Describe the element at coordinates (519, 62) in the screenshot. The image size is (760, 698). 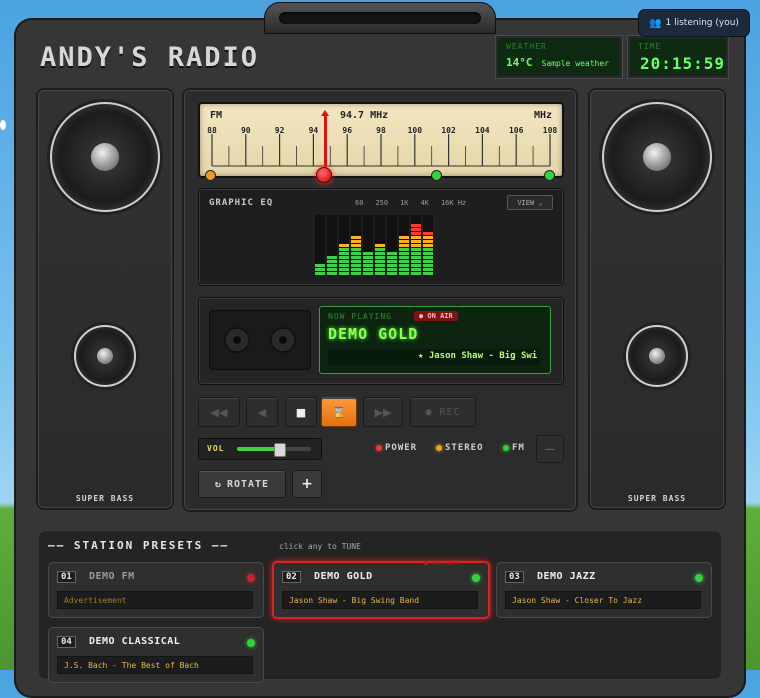
I see `weather-temp: 14°C` at that location.